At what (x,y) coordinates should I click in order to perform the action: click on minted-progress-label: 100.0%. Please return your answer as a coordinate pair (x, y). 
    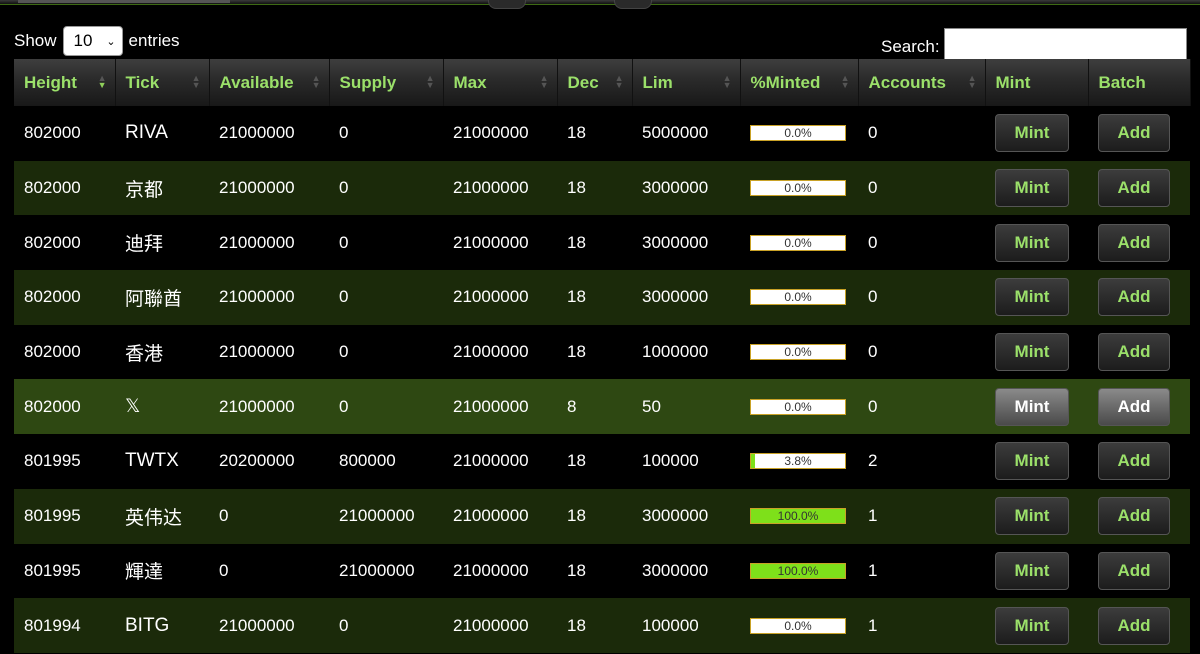
    Looking at the image, I should click on (798, 570).